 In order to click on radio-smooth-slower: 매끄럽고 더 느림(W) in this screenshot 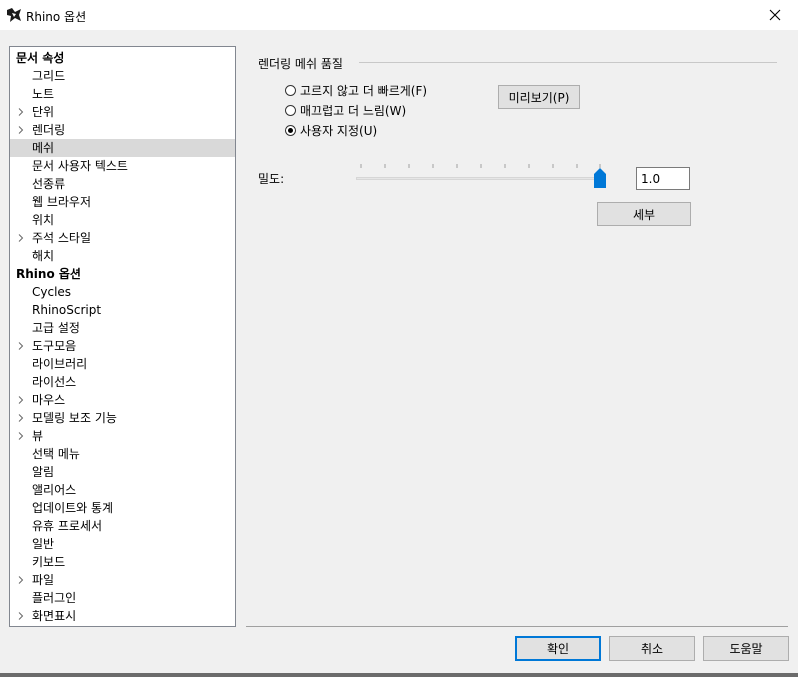, I will do `click(345, 110)`.